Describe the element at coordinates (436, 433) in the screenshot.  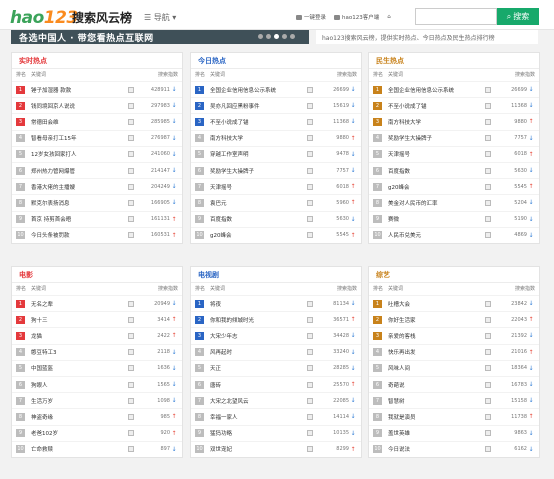
I see `keyword-link: 盖世英雄` at that location.